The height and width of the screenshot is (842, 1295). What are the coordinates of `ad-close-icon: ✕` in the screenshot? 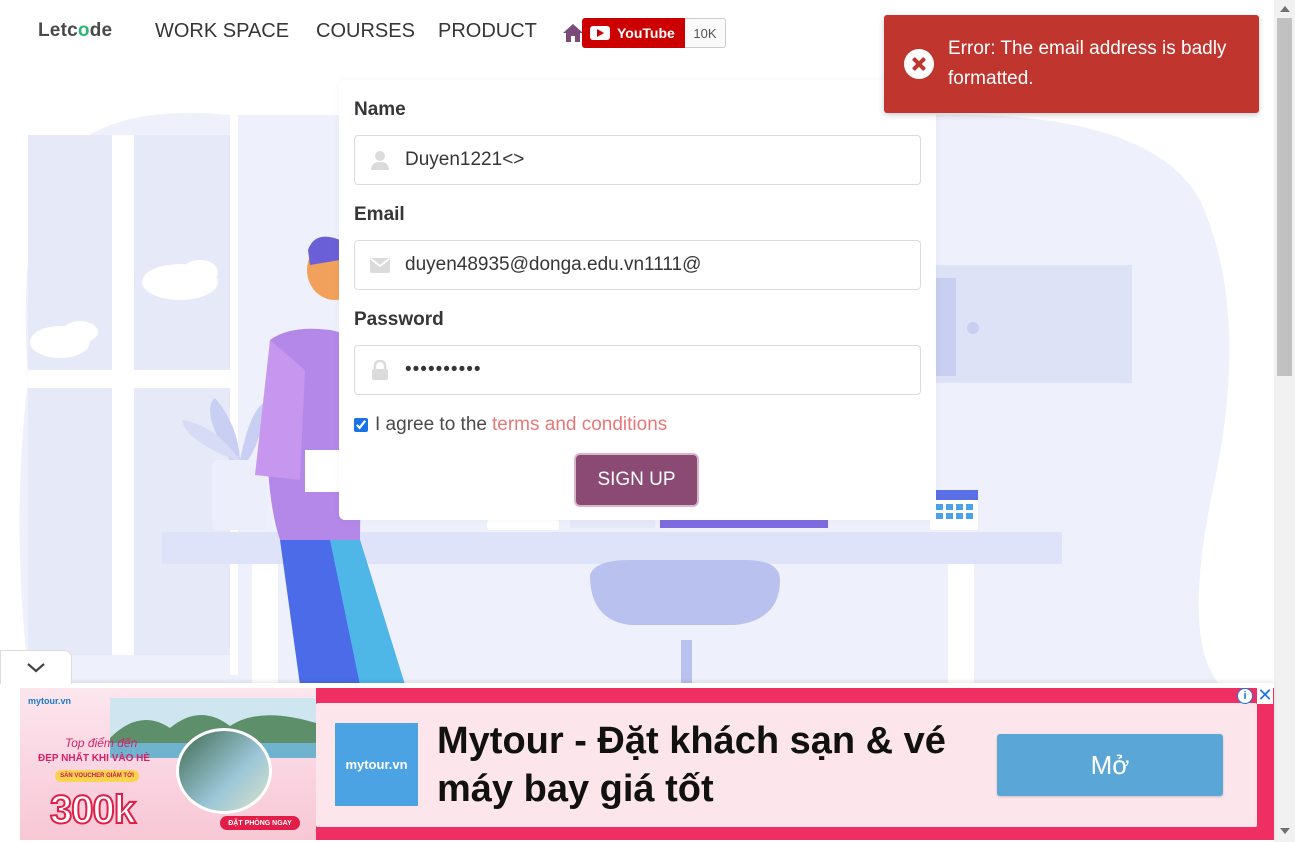 It's located at (1265, 695).